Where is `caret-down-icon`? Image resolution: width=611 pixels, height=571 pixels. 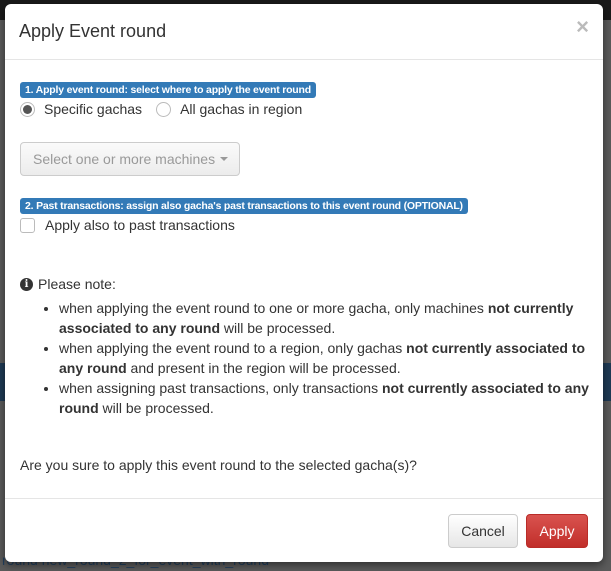 caret-down-icon is located at coordinates (224, 159).